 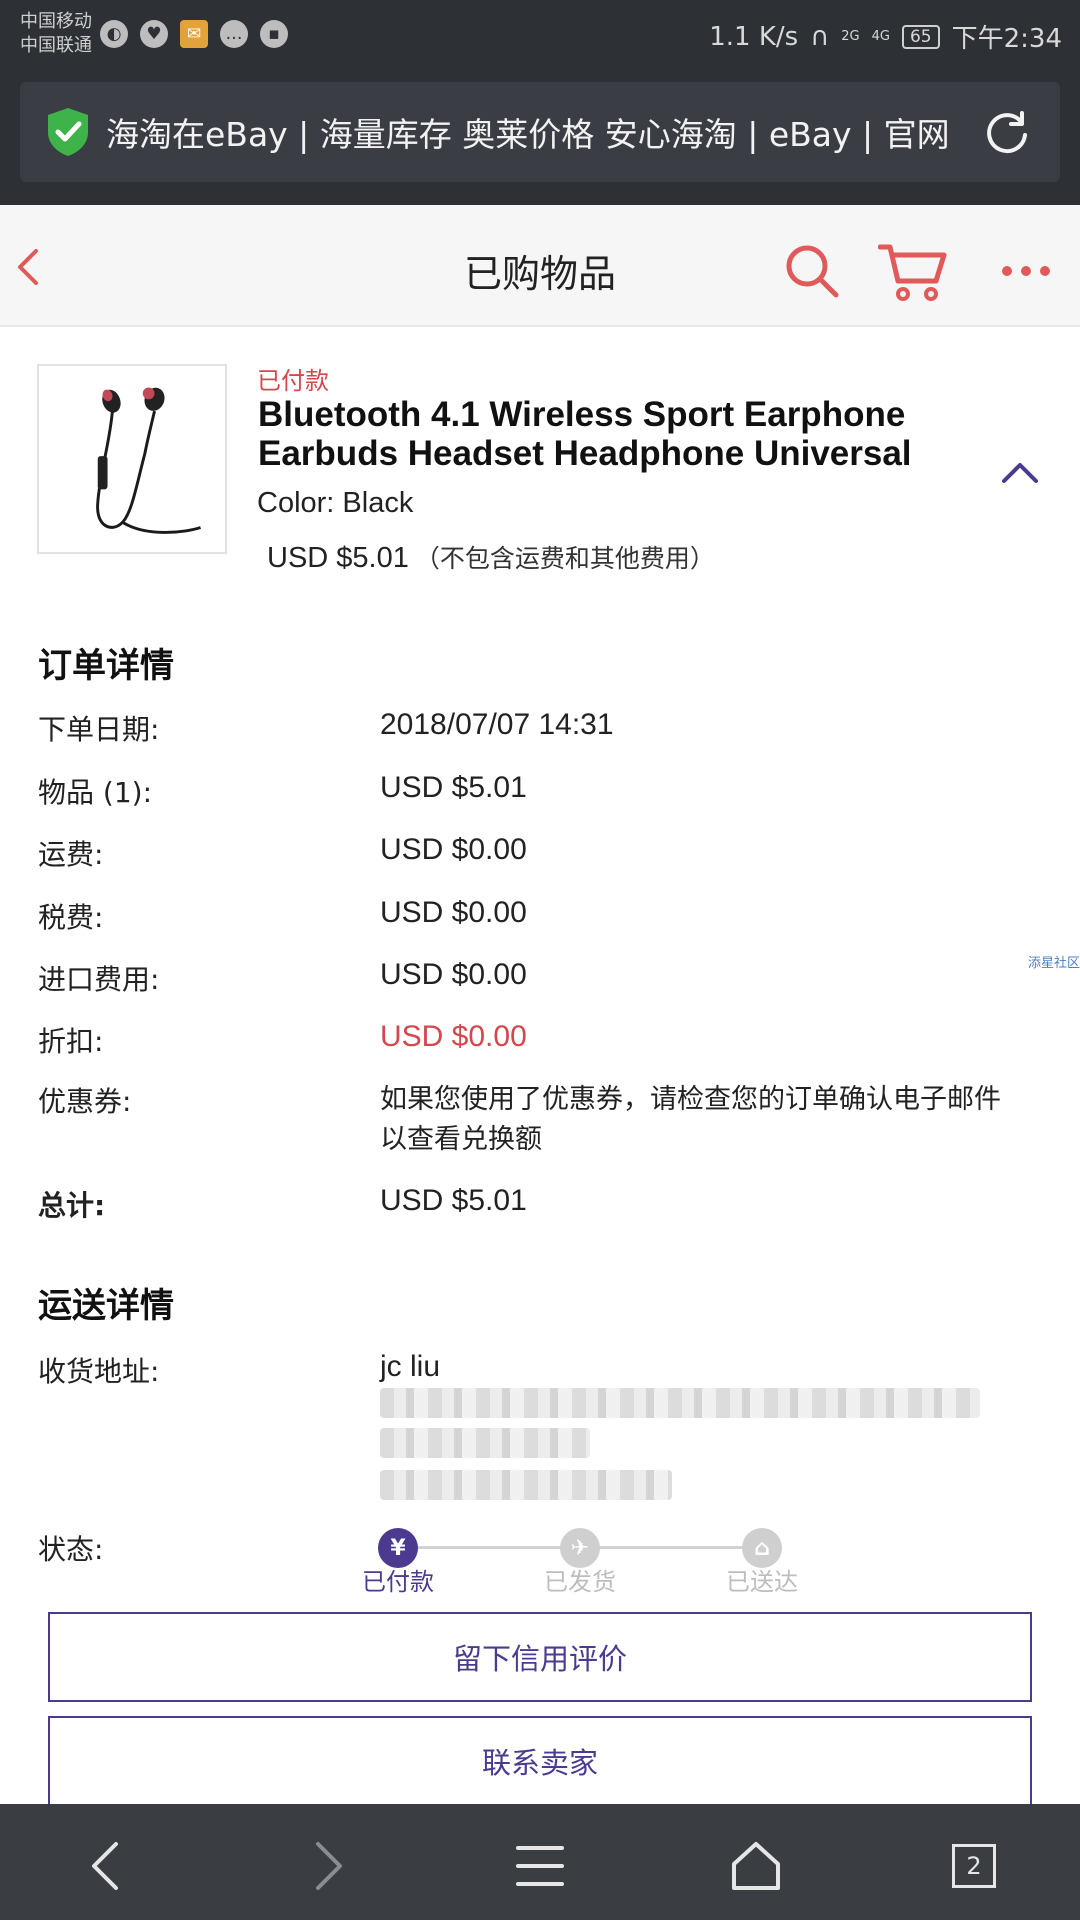 I want to click on step-label-delivered: 已送达, so click(x=762, y=1582).